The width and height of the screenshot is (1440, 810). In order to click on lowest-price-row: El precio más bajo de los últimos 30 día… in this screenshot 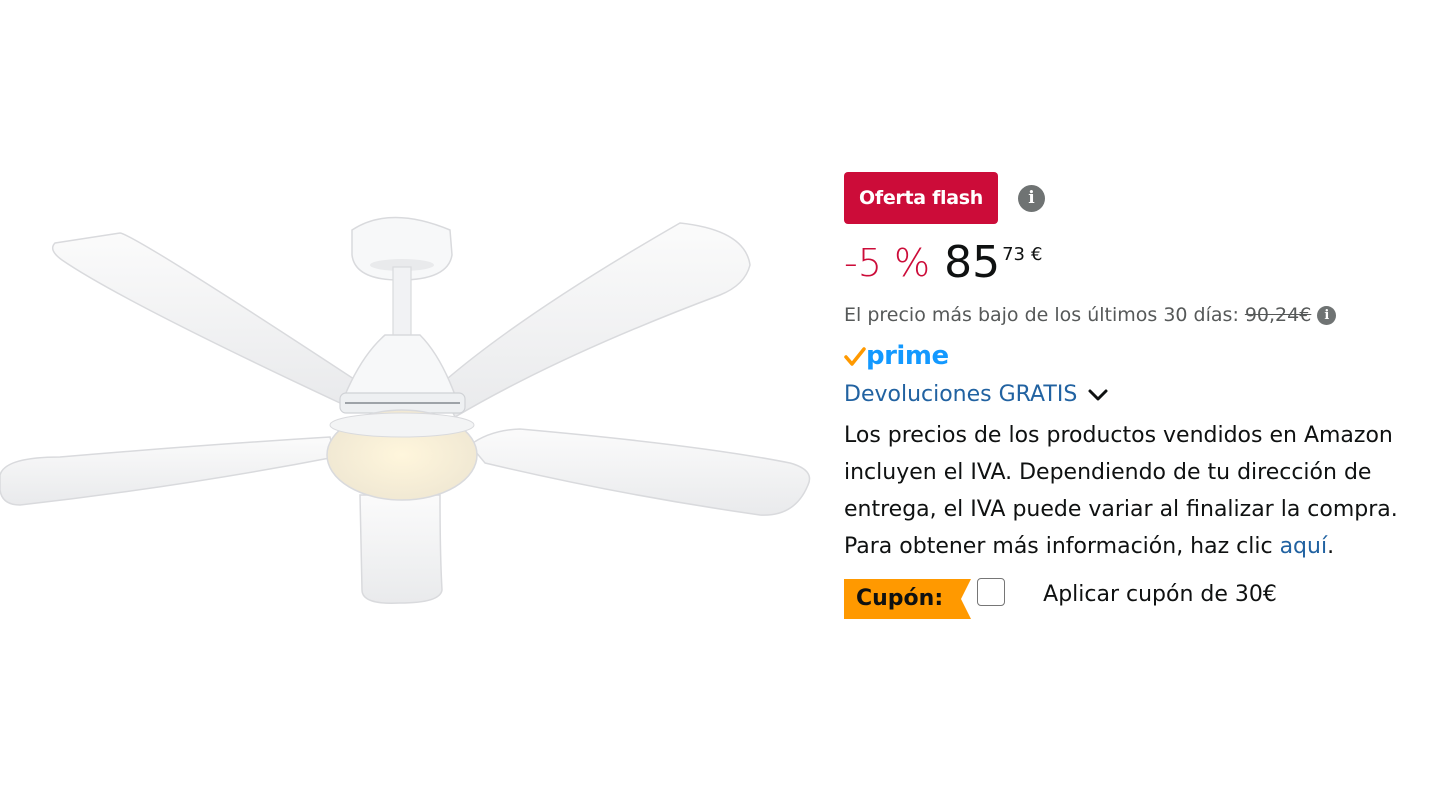, I will do `click(1139, 315)`.